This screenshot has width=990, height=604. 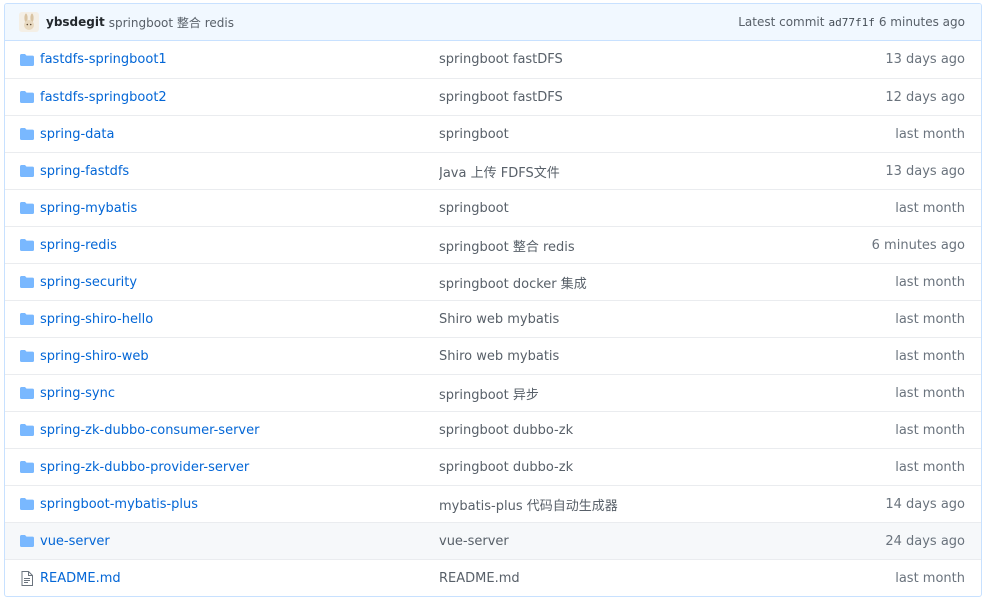 What do you see at coordinates (622, 393) in the screenshot?
I see `commit-message-link: springboot 异步` at bounding box center [622, 393].